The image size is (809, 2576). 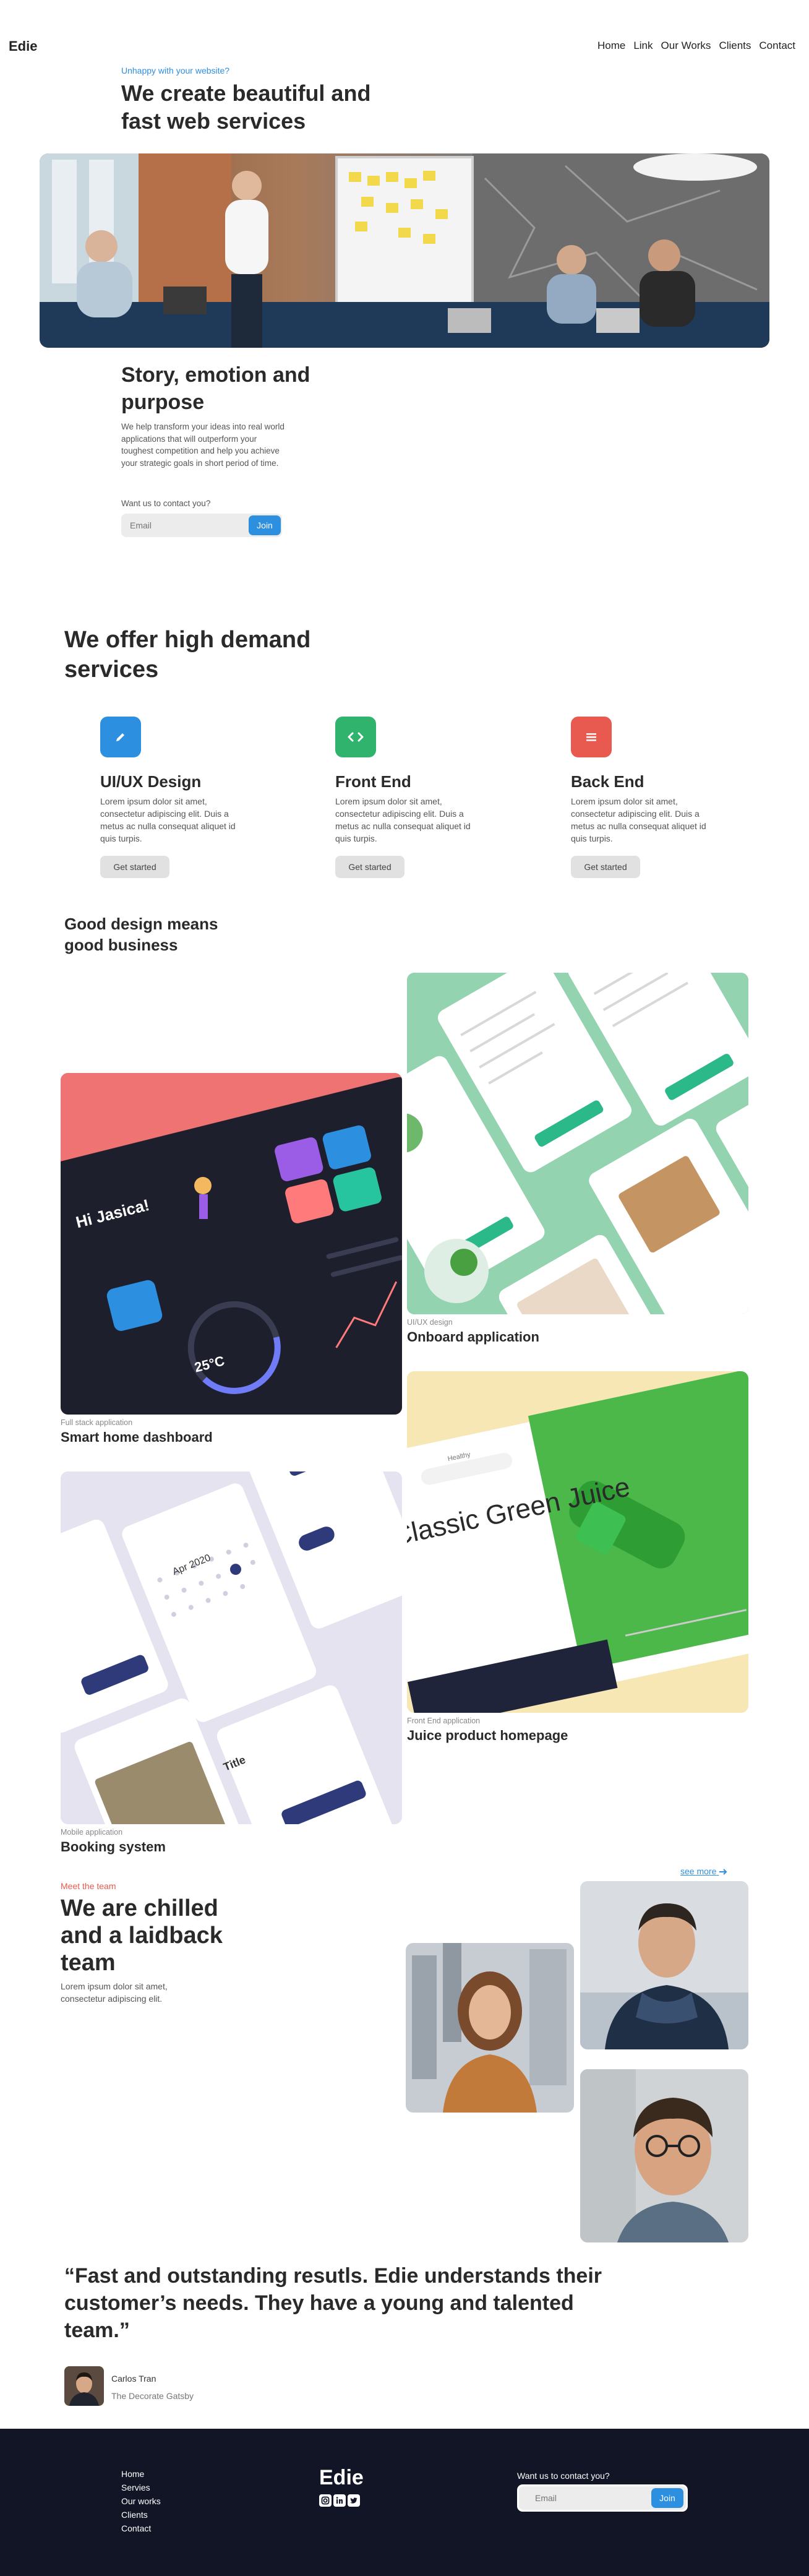 I want to click on work-category: Full stack application, so click(x=97, y=1422).